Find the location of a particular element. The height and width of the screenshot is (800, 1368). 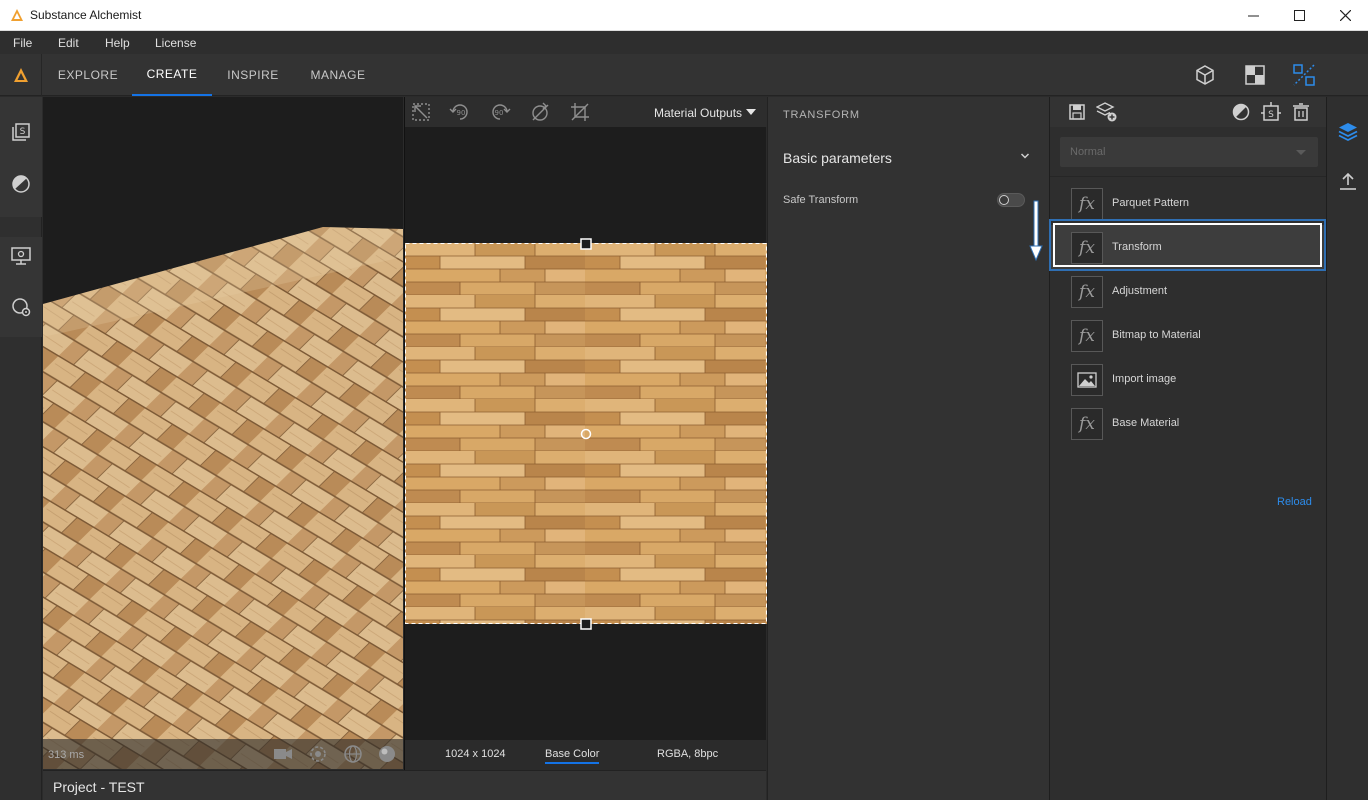

project-bar: Project - TEST is located at coordinates (404, 785).